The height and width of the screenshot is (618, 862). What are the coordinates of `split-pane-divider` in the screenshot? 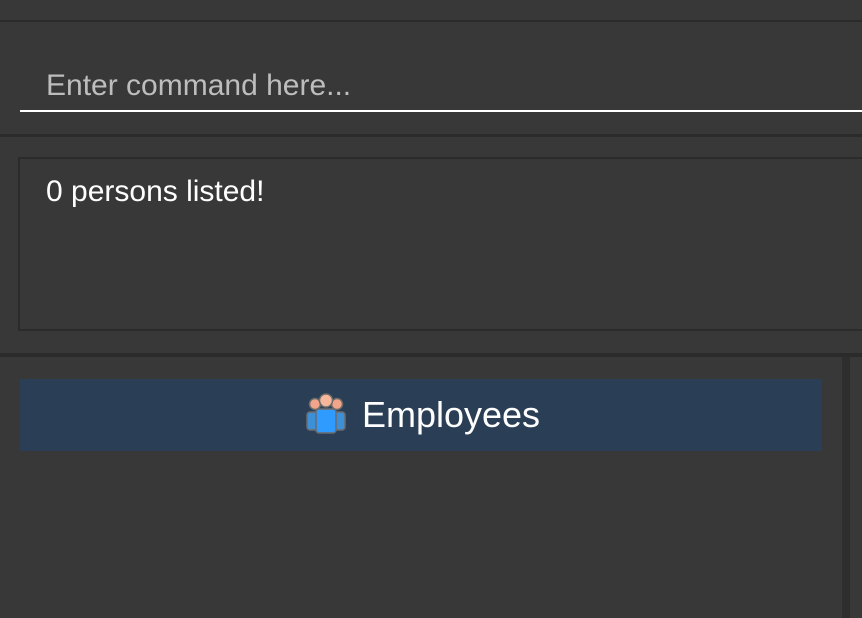 It's located at (846, 487).